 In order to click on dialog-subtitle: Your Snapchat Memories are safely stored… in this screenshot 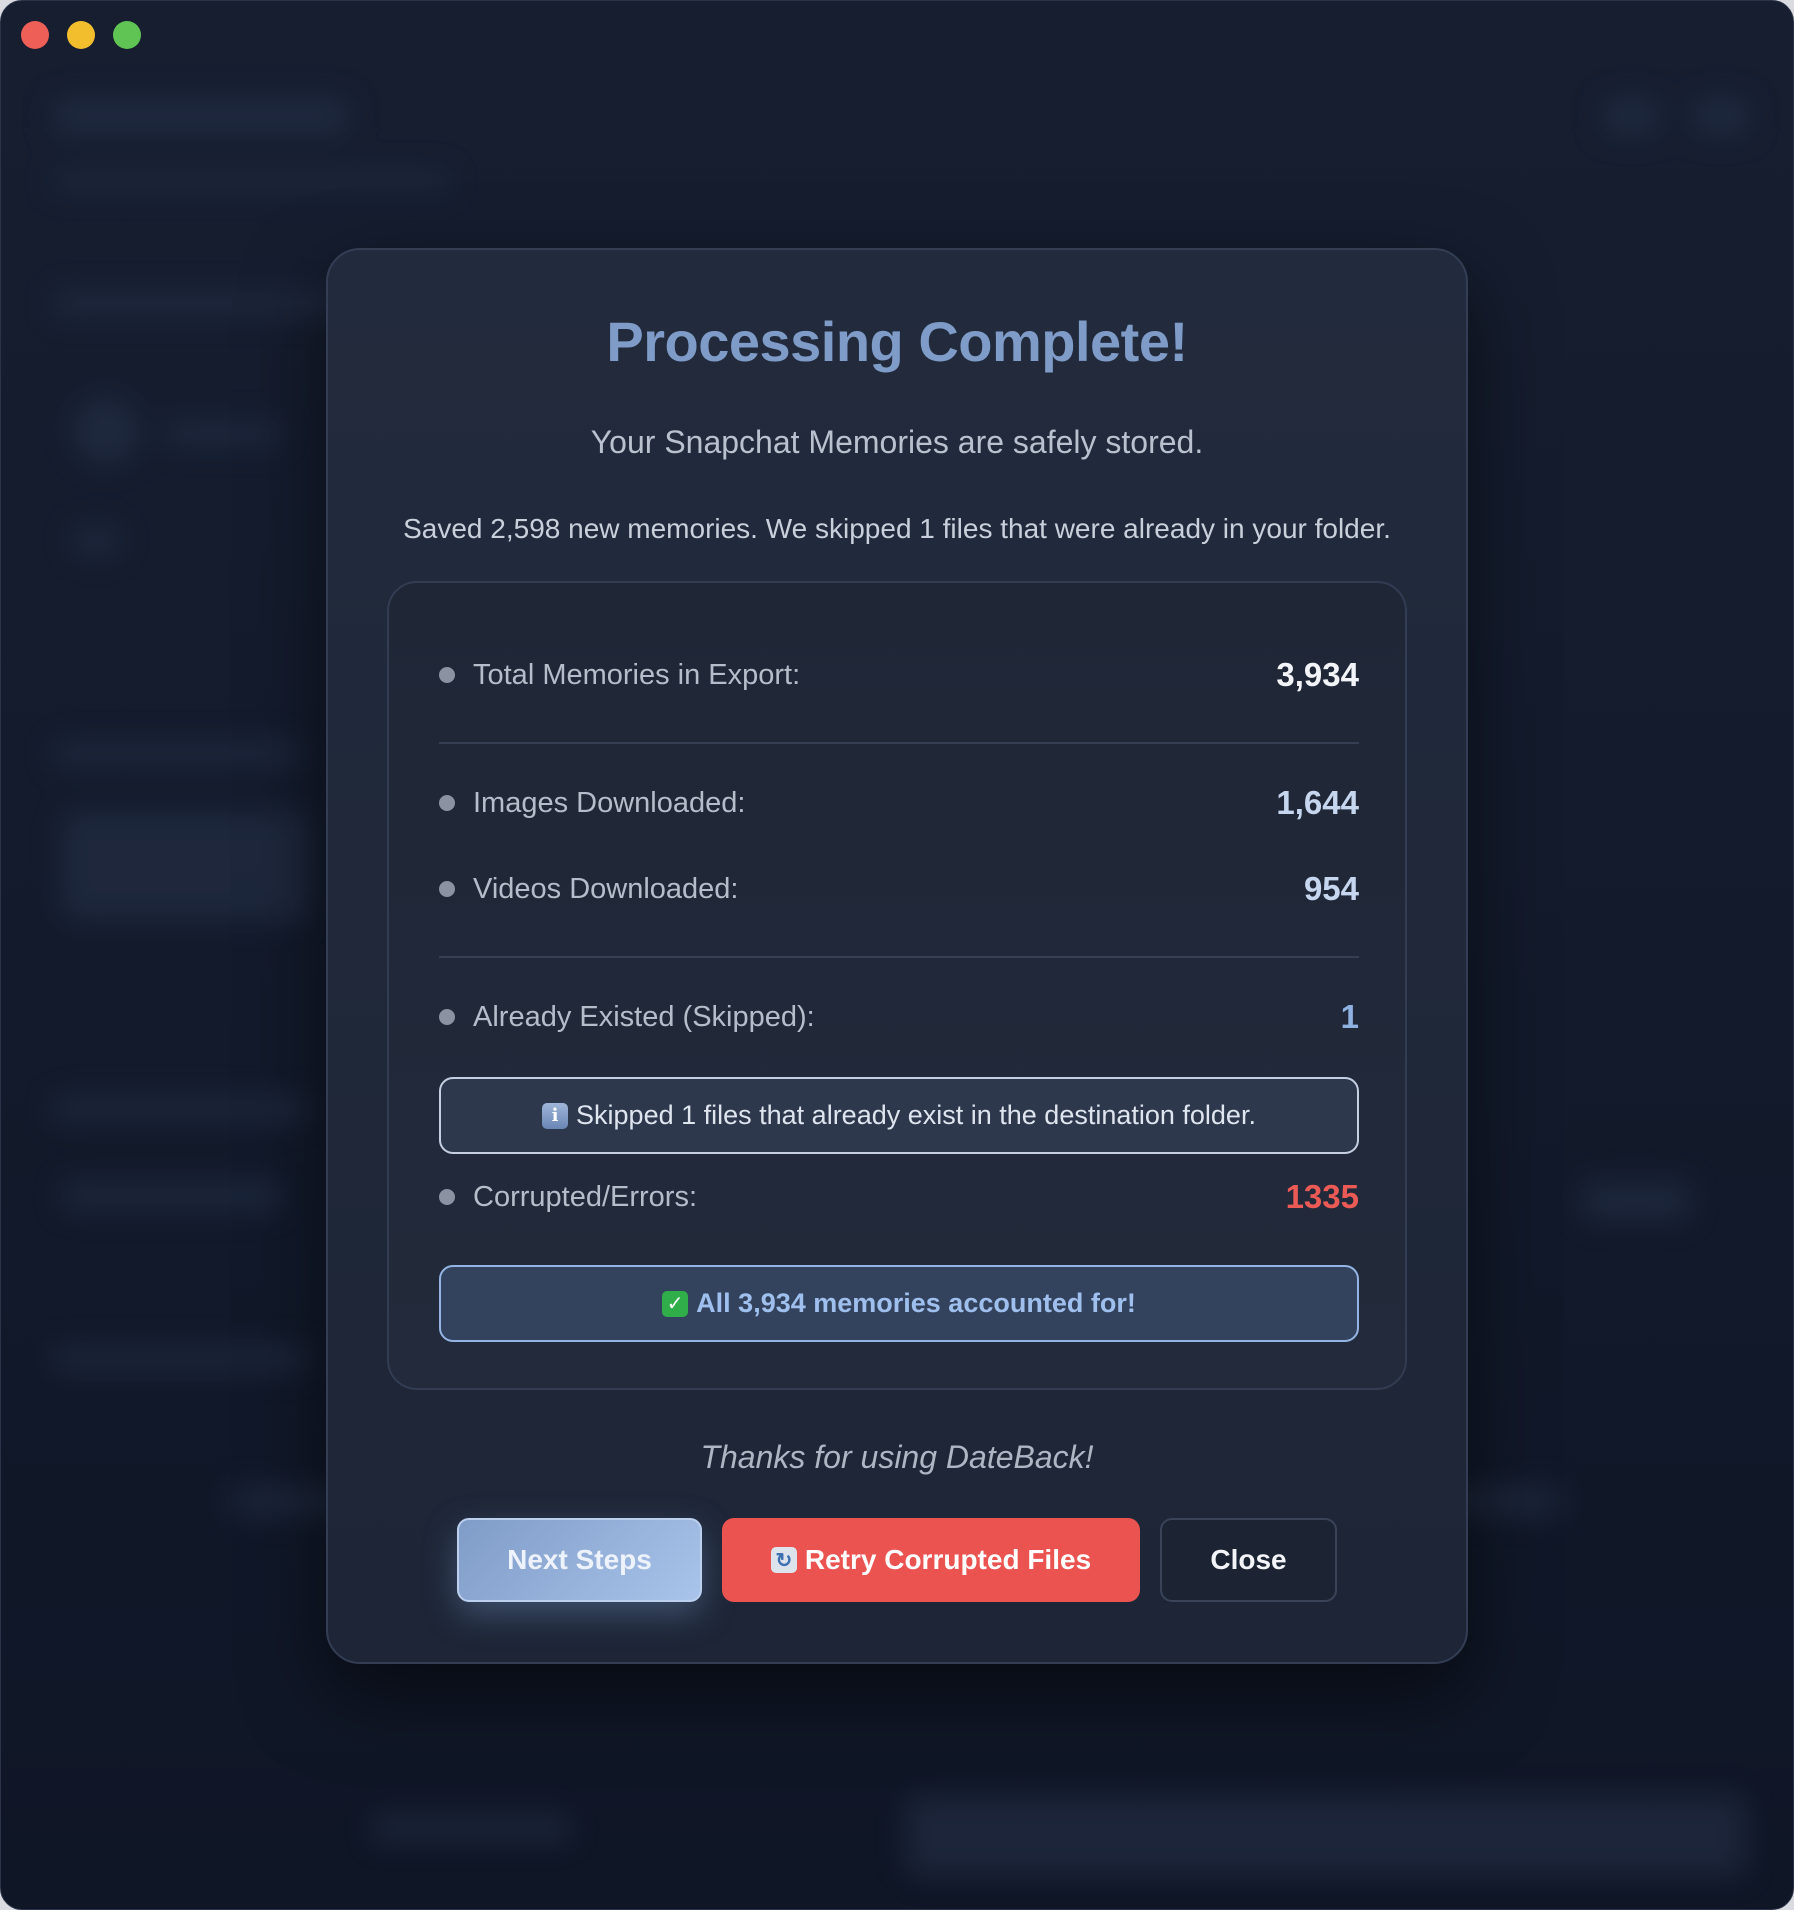, I will do `click(897, 442)`.